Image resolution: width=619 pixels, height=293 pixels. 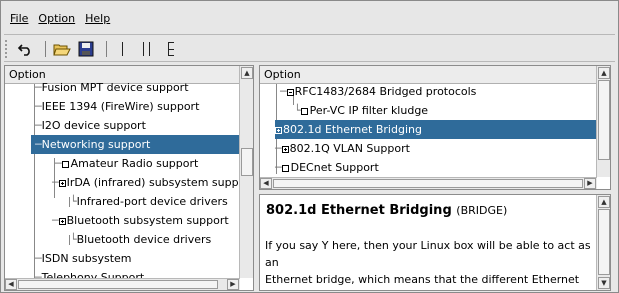 I want to click on split-view-icon, so click(x=146, y=49).